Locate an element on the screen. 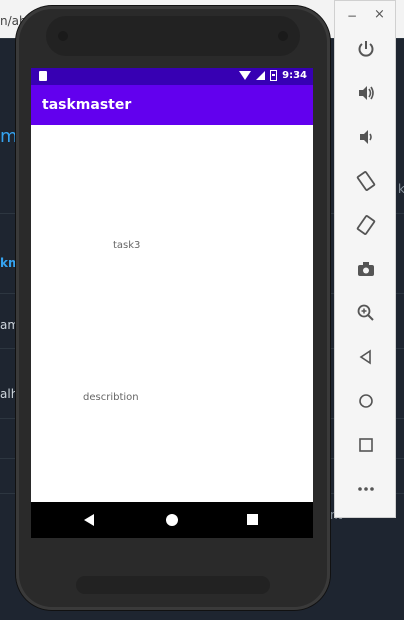  zoom-icon is located at coordinates (366, 313).